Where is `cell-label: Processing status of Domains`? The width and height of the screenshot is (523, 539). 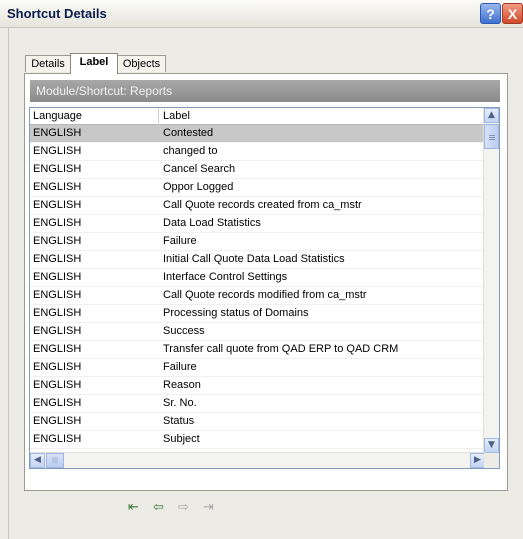
cell-label: Processing status of Domains is located at coordinates (236, 313).